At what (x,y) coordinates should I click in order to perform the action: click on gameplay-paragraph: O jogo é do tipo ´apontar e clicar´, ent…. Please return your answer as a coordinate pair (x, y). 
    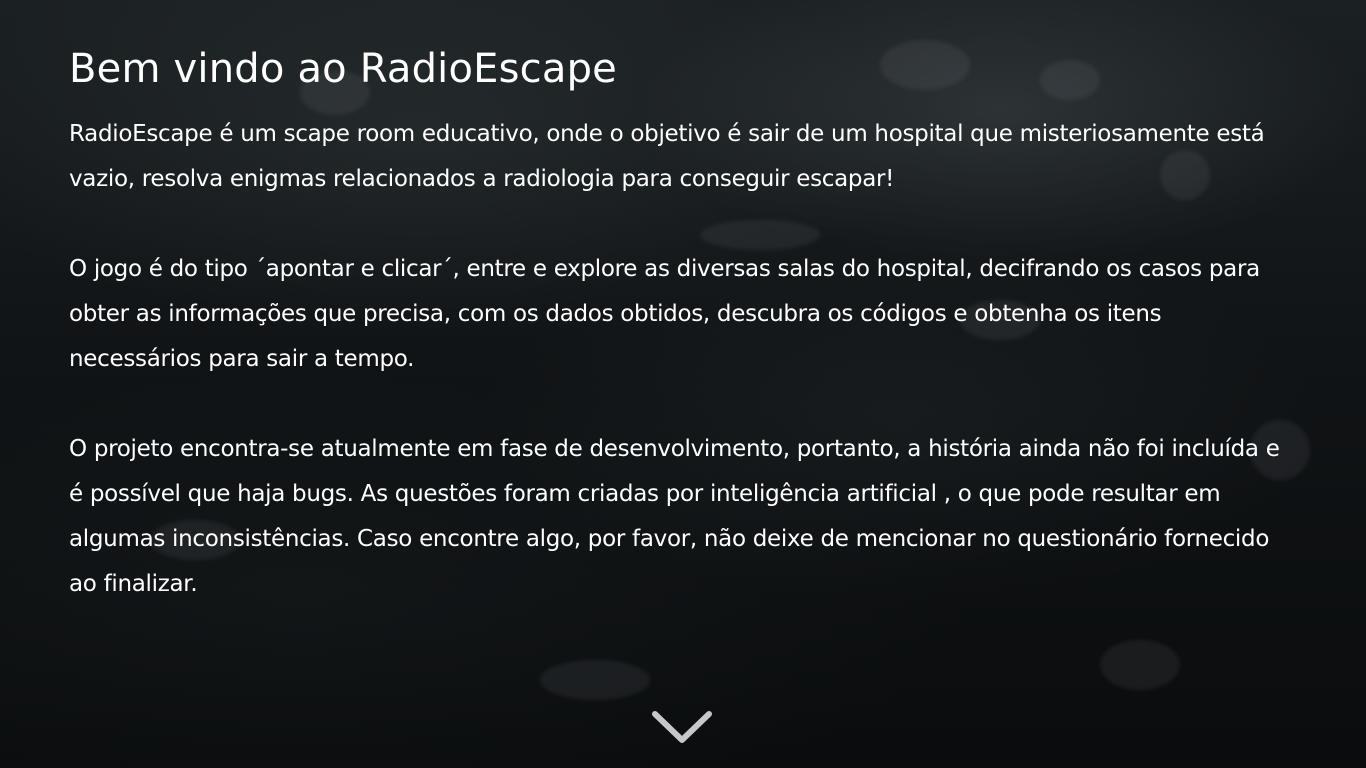
    Looking at the image, I should click on (664, 314).